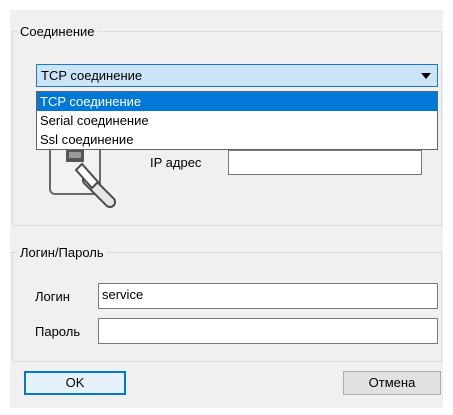 This screenshot has height=415, width=453. Describe the element at coordinates (58, 331) in the screenshot. I see `password-label: Пароль` at that location.